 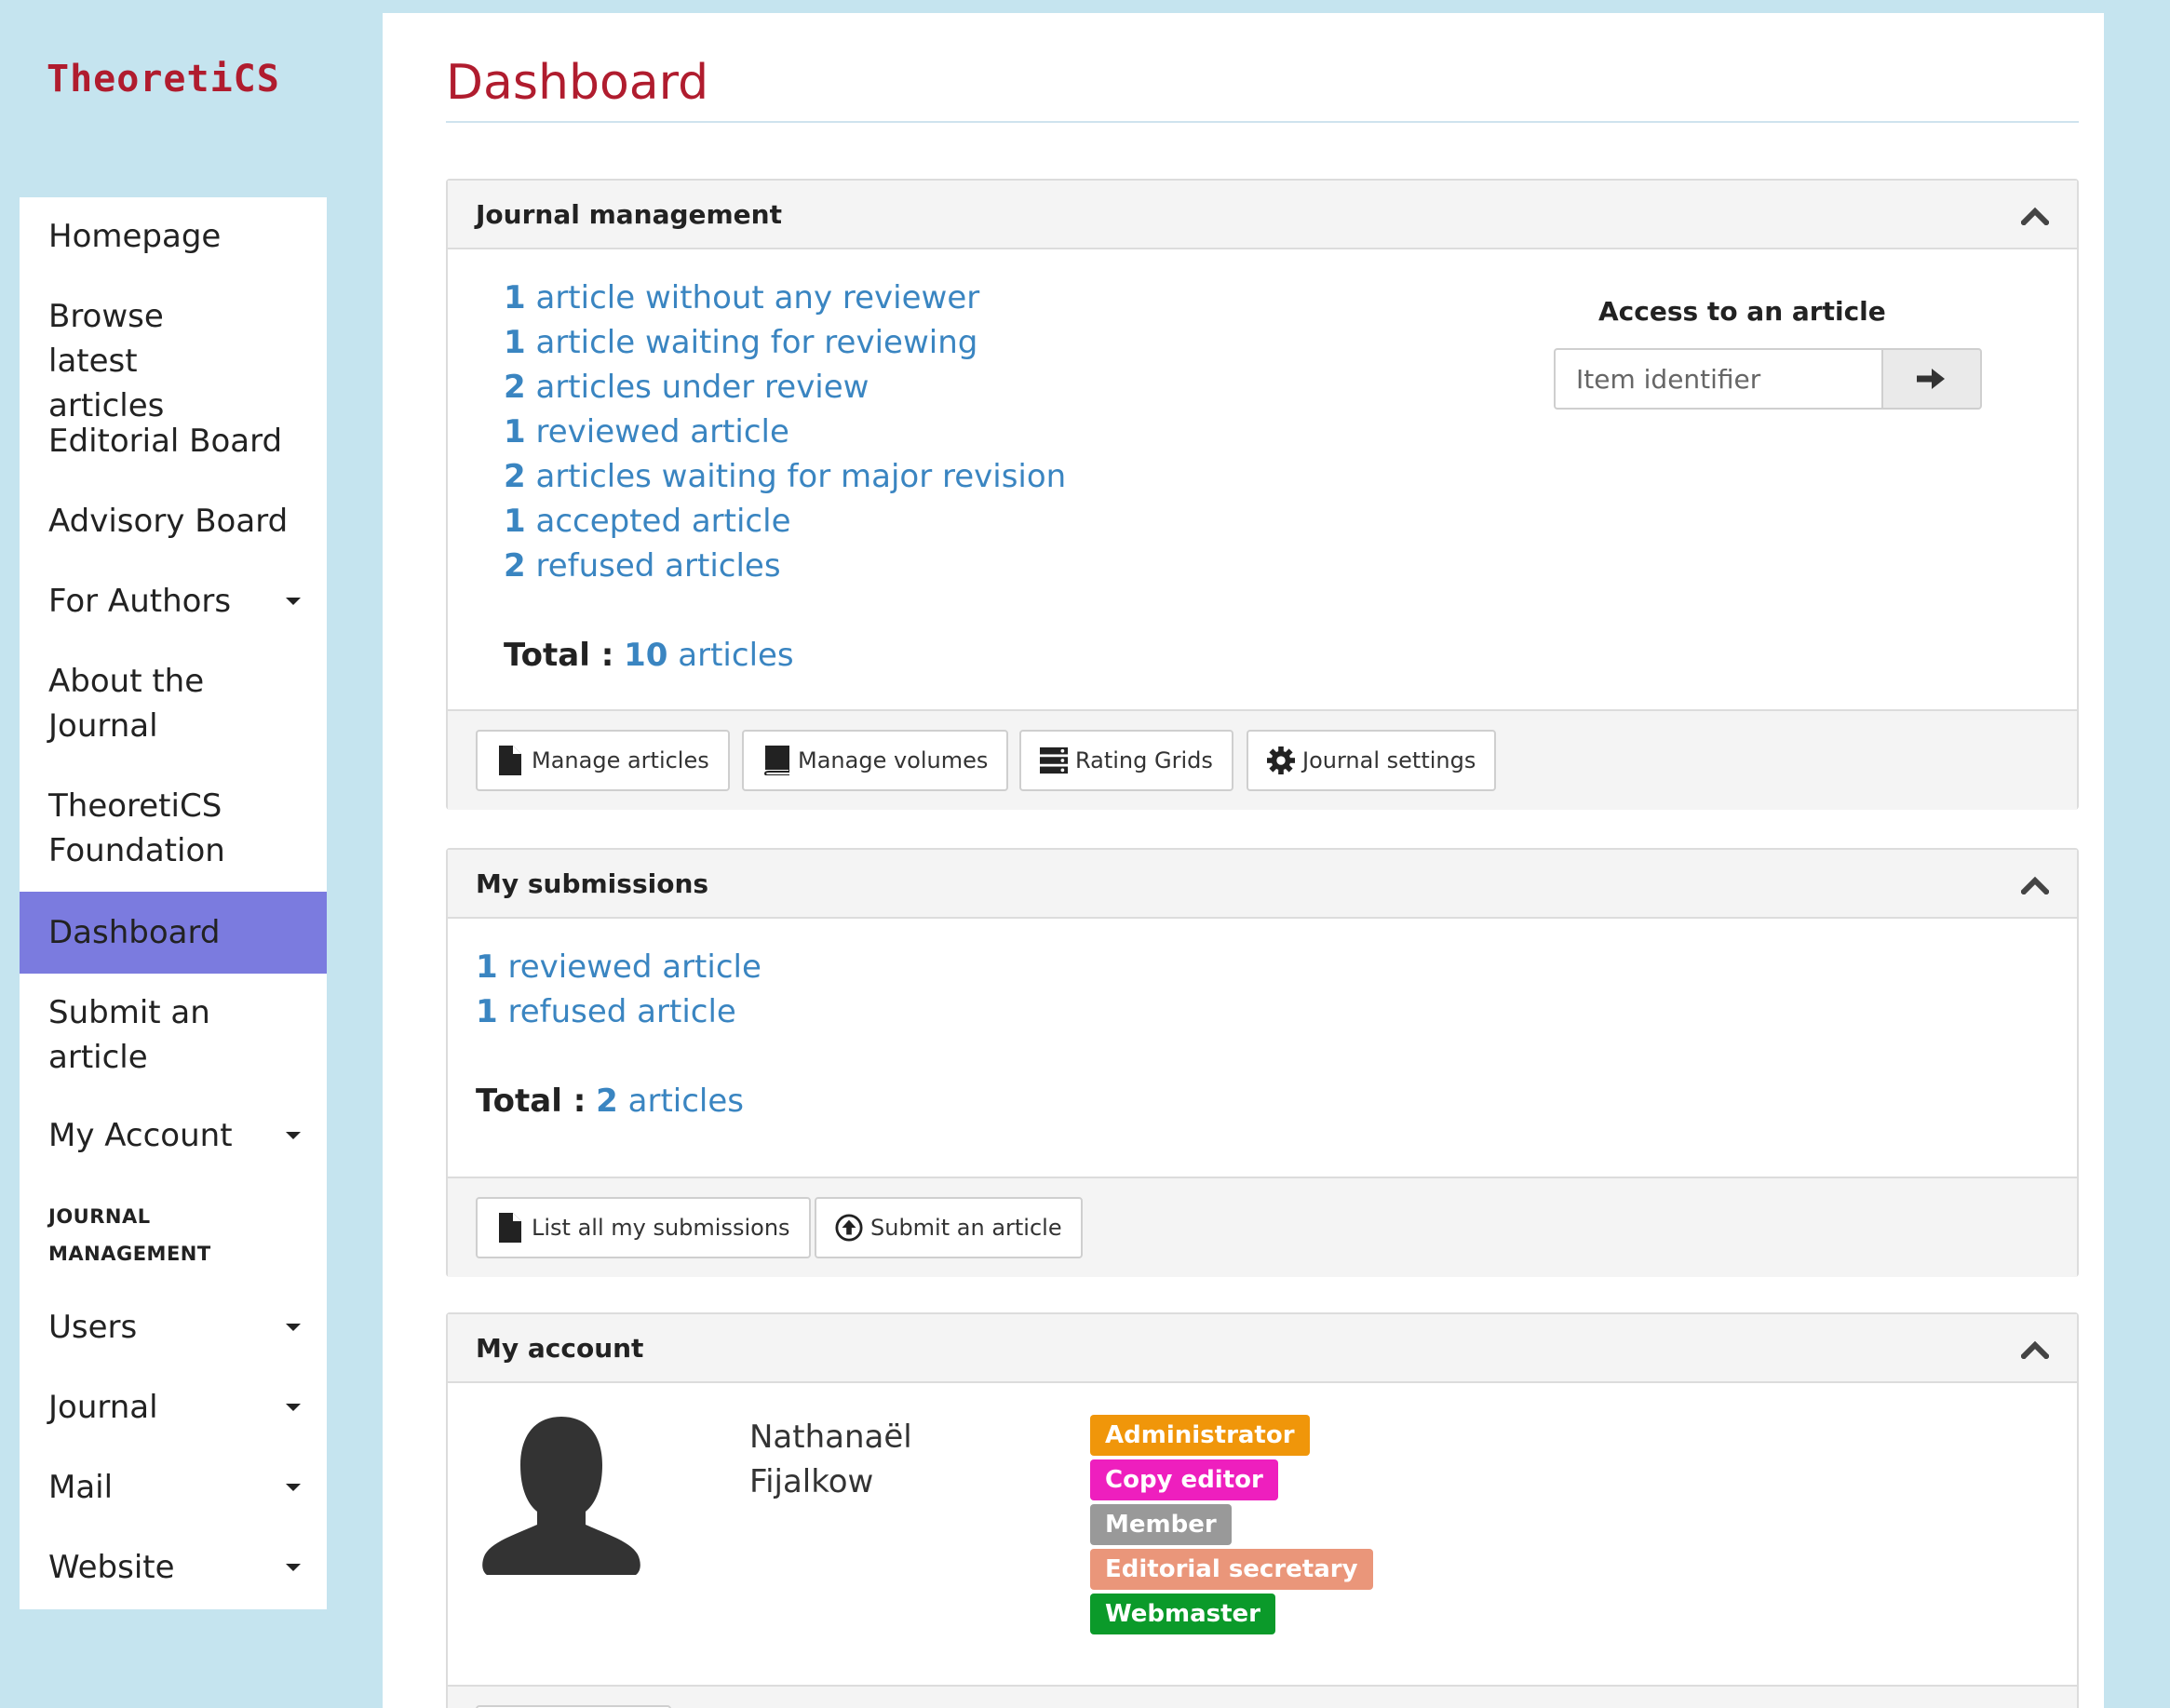 I want to click on total-count: Total : 10 articles, so click(x=649, y=655).